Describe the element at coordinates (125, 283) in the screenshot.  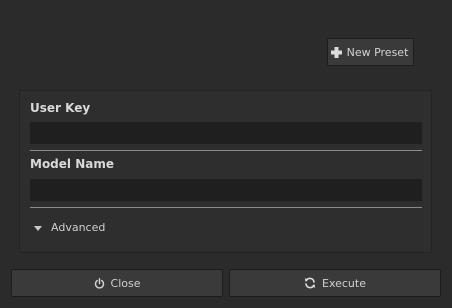
I see `close-label: Close` at that location.